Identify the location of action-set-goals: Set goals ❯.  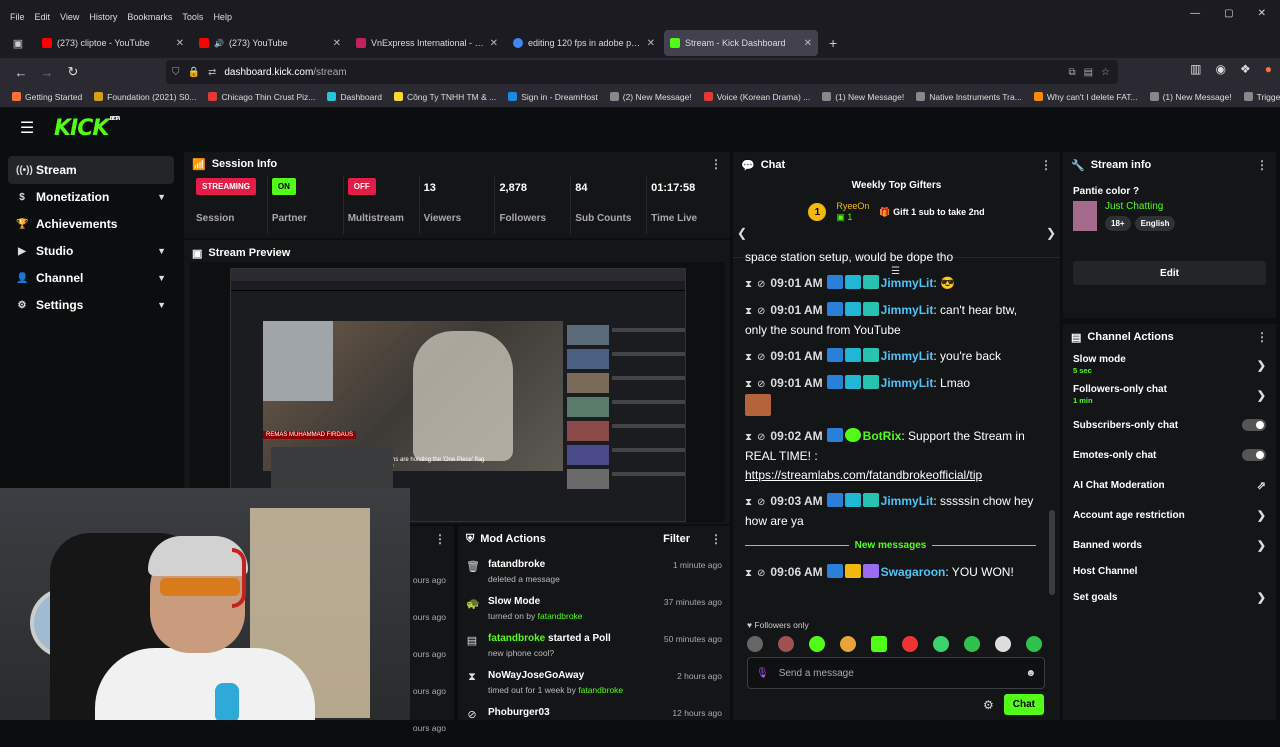
(1169, 597).